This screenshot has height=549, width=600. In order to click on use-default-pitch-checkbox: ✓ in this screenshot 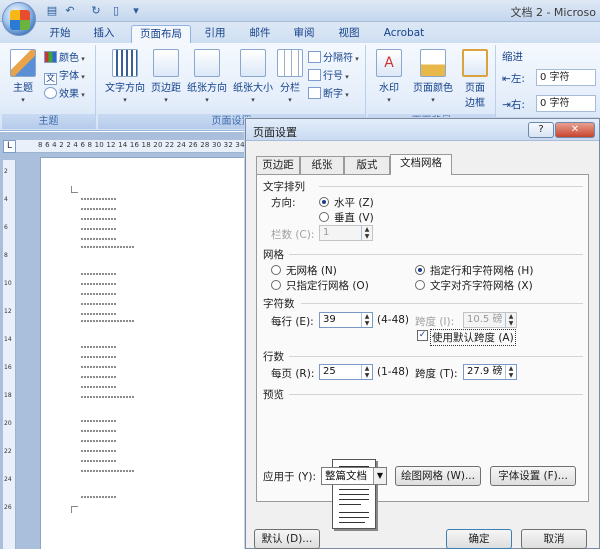, I will do `click(422, 335)`.